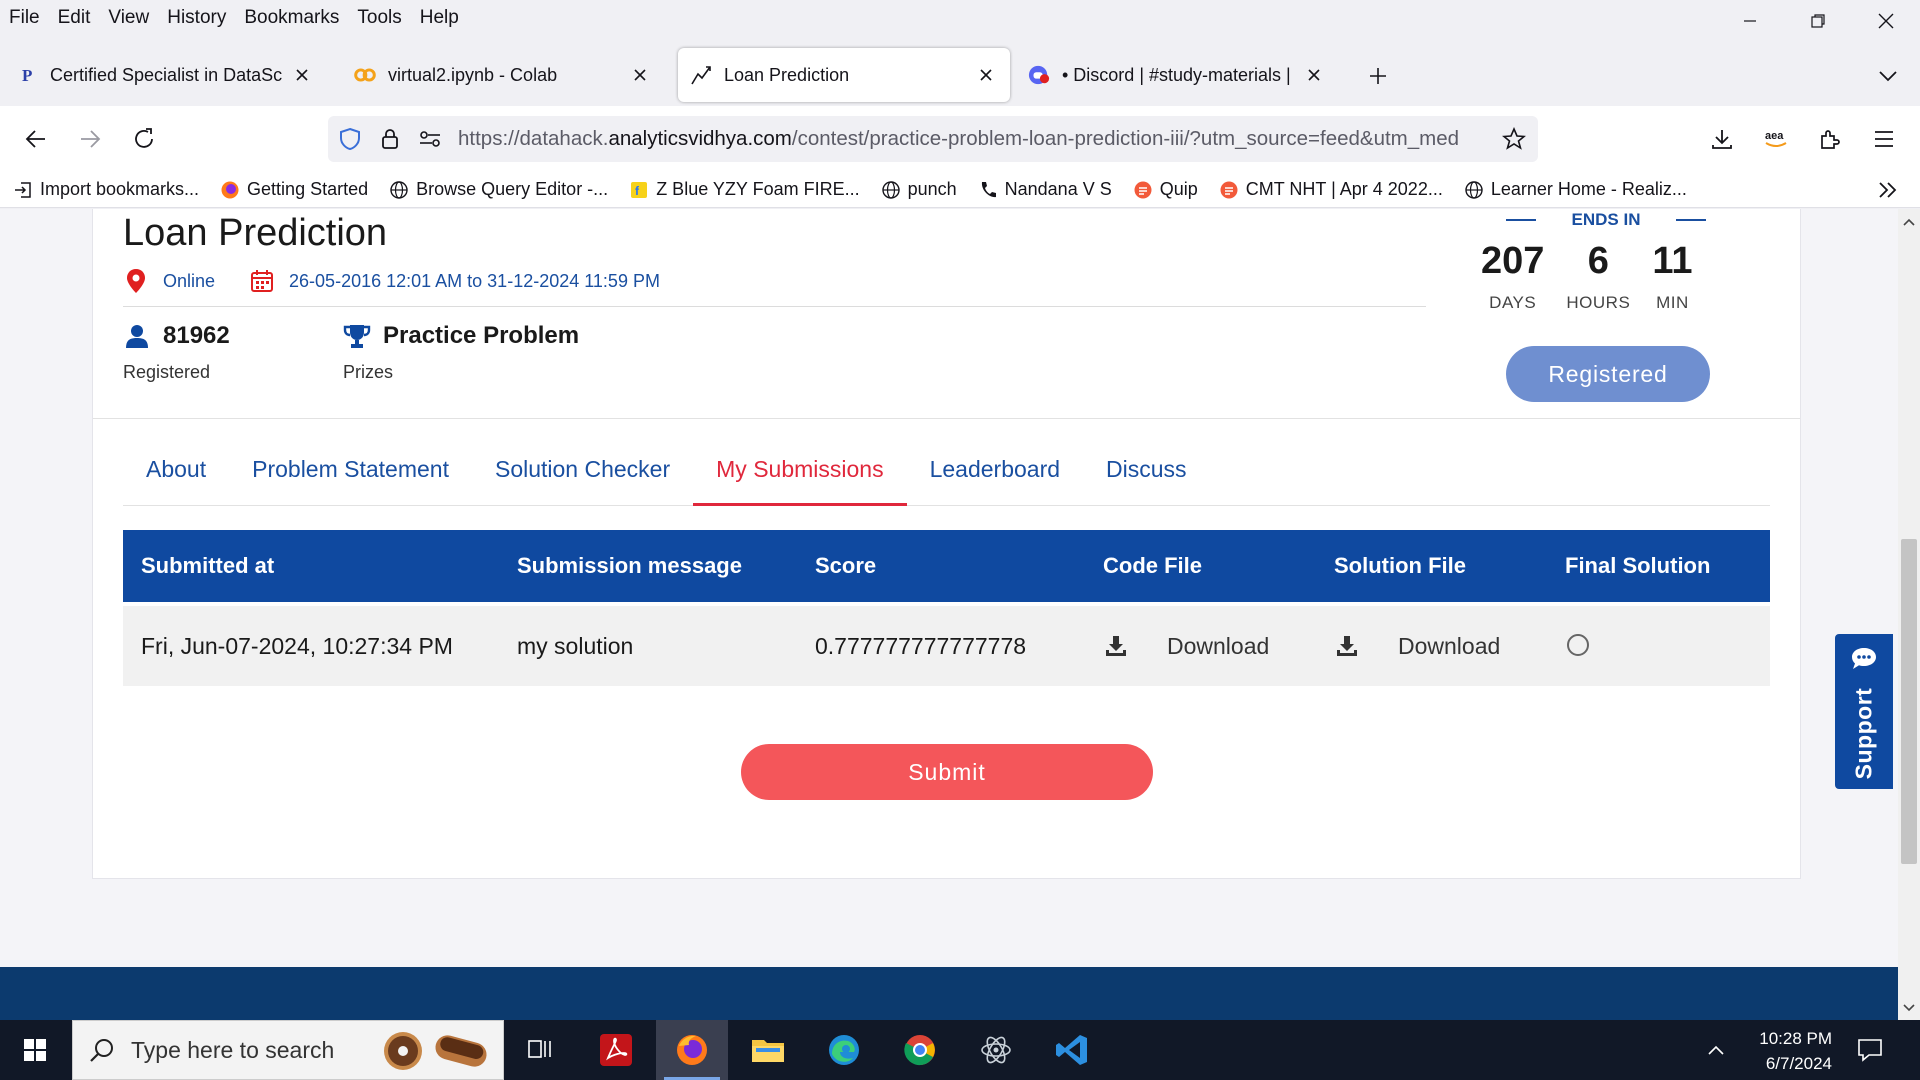 This screenshot has width=1920, height=1080. Describe the element at coordinates (1722, 139) in the screenshot. I see `downloads-button` at that location.